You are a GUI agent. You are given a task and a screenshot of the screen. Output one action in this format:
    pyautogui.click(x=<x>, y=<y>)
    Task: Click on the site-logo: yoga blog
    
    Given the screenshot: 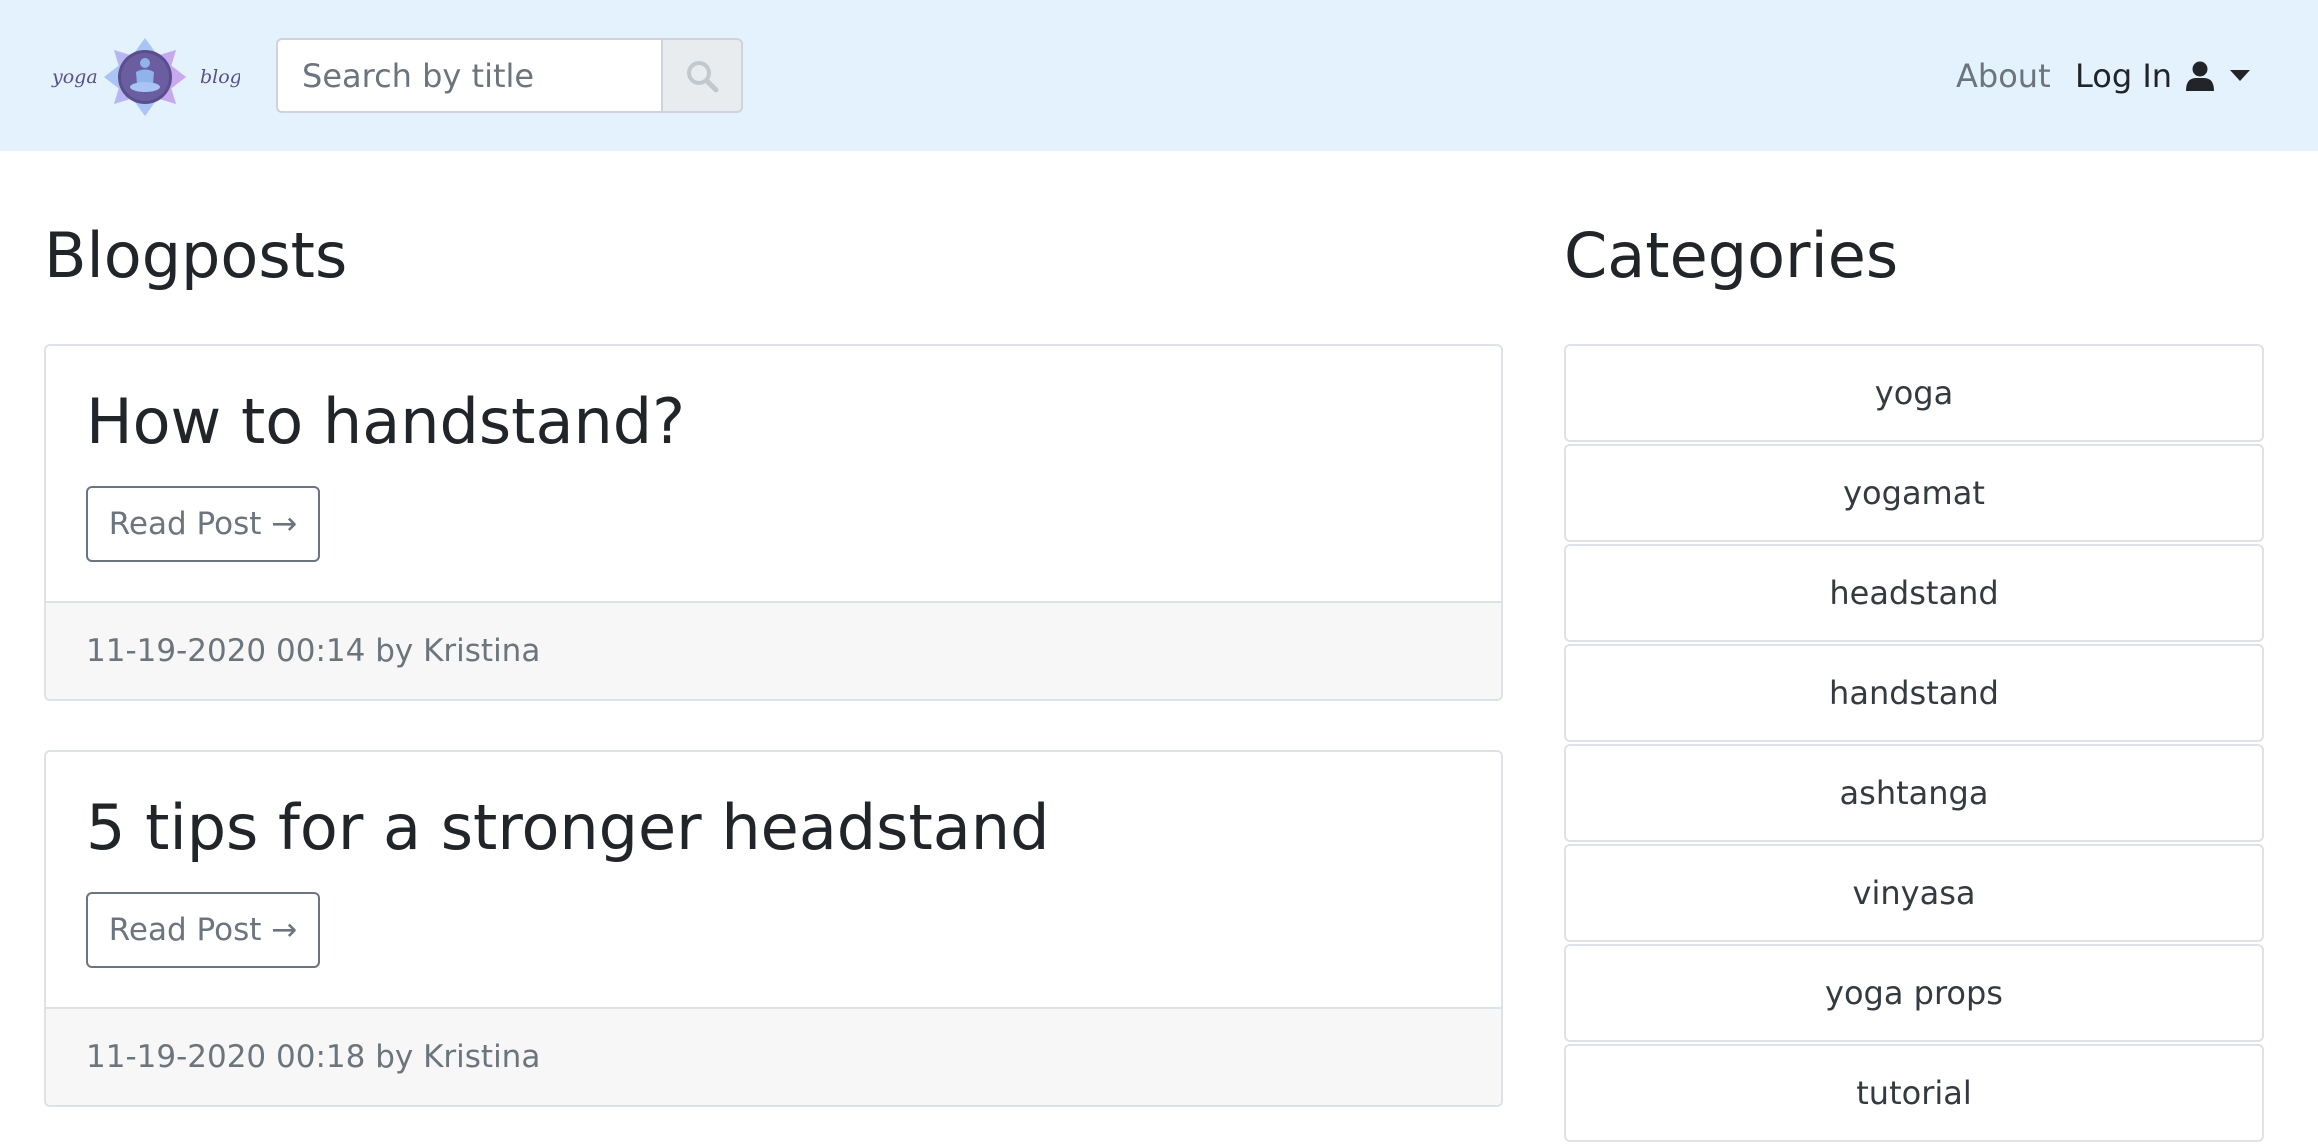 What is the action you would take?
    pyautogui.click(x=146, y=77)
    